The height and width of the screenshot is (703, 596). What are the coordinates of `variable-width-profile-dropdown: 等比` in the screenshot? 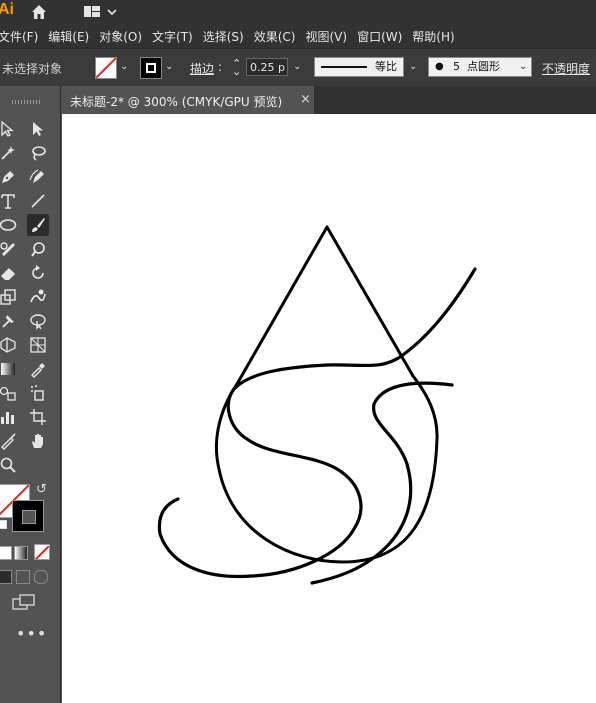 It's located at (359, 67).